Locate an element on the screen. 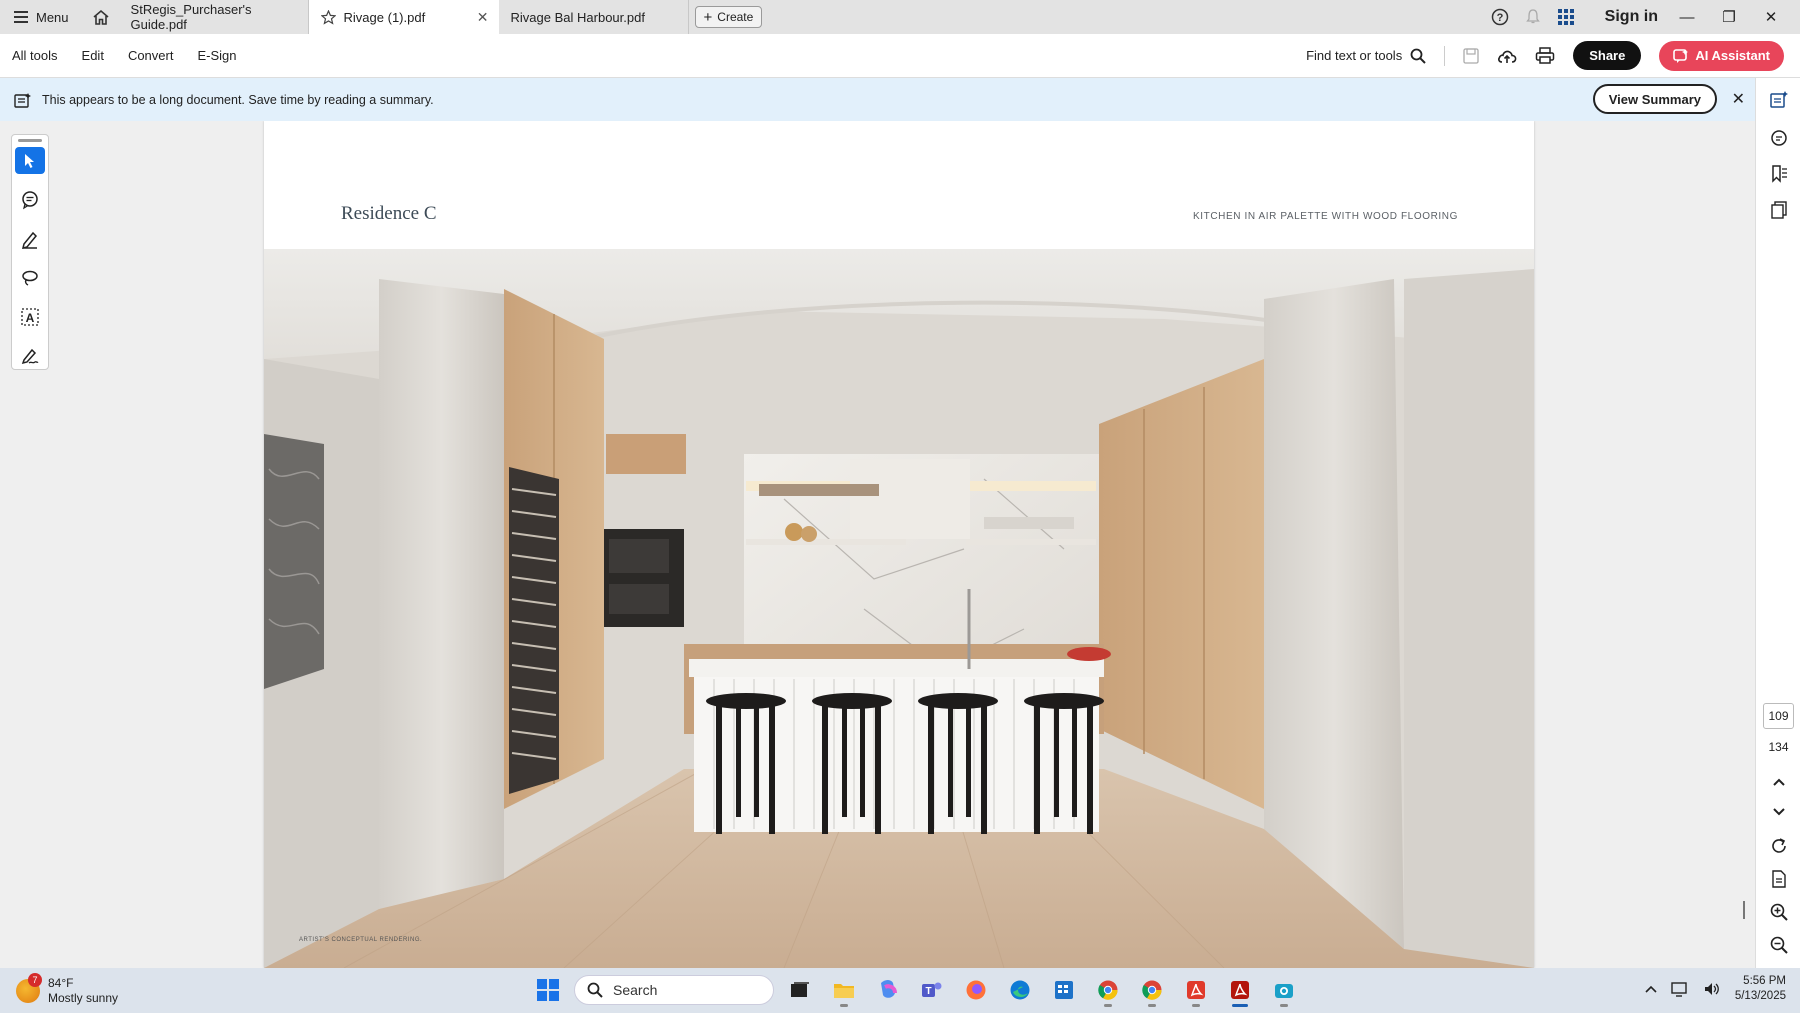 The image size is (1800, 1013). close-window-icon: ✕ is located at coordinates (1771, 17).